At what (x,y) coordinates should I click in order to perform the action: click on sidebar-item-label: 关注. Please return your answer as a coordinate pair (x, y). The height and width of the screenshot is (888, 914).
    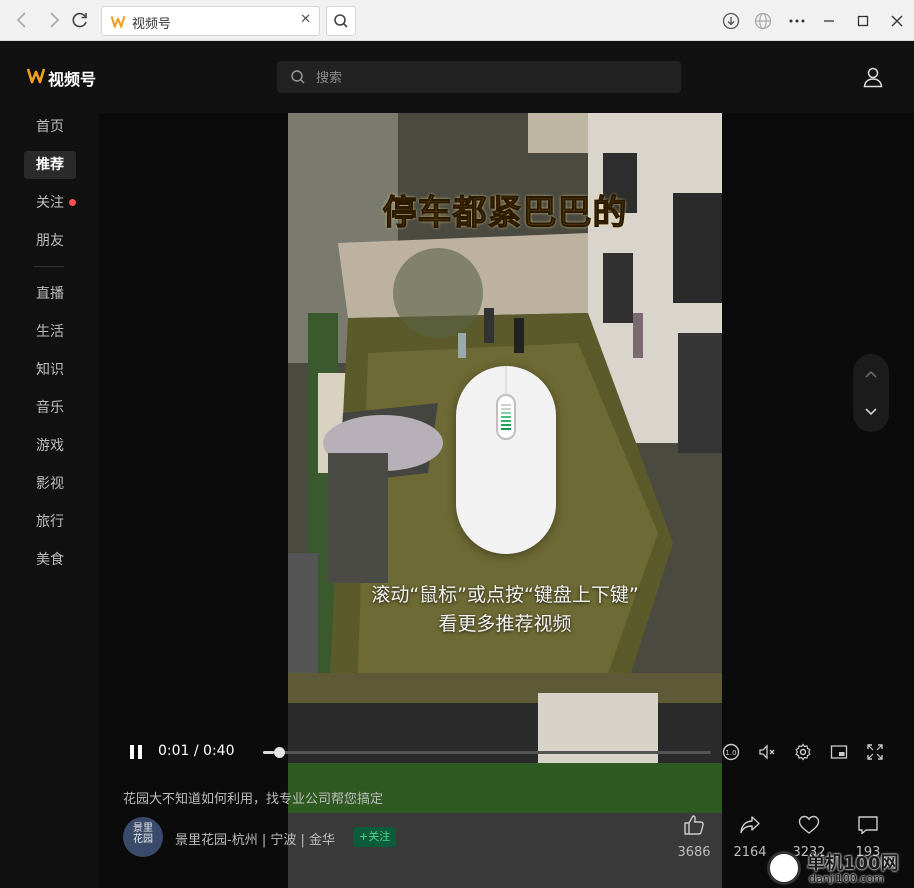
    Looking at the image, I should click on (50, 203).